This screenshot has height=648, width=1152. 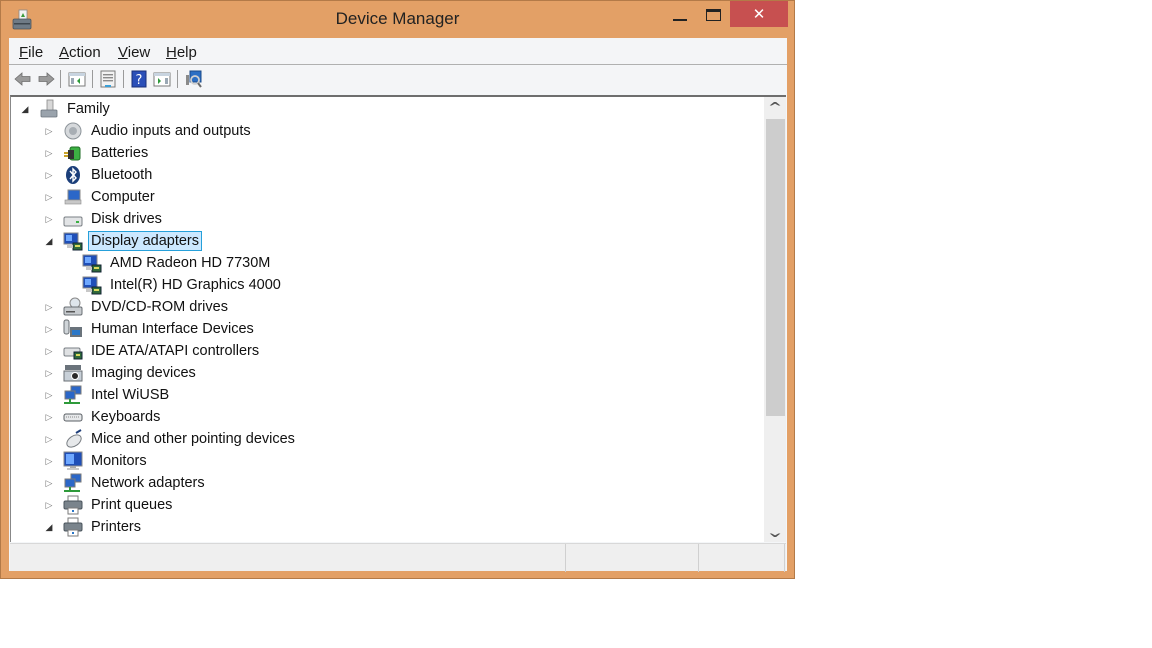 I want to click on scan-hardware-changes-icon, so click(x=193, y=79).